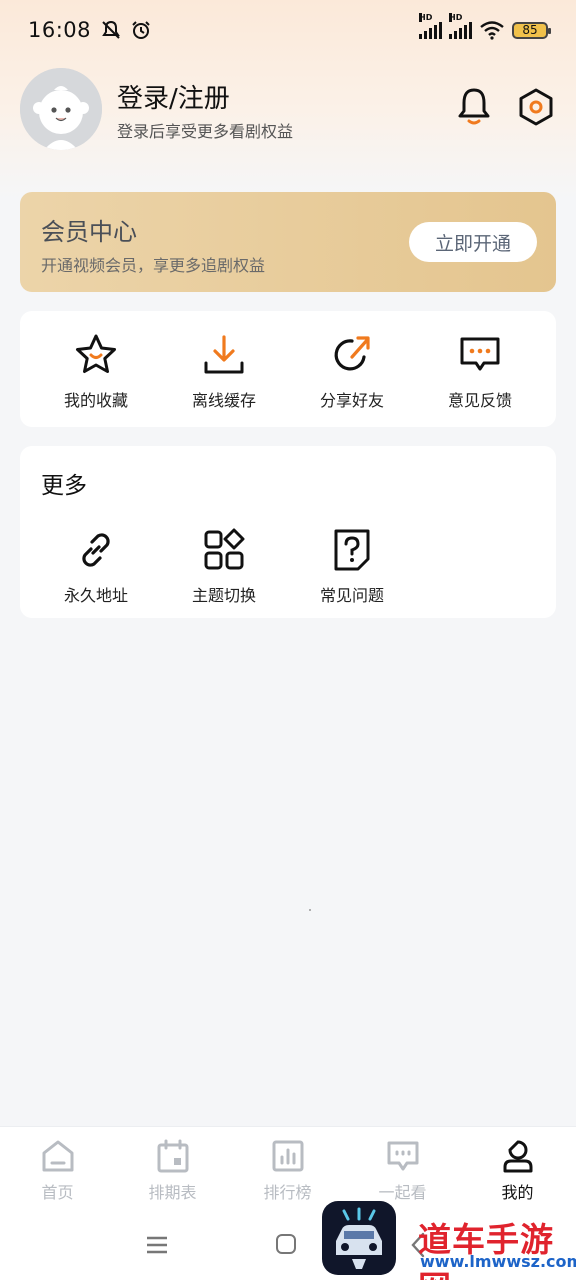 The width and height of the screenshot is (576, 1280). I want to click on bell-muted-icon, so click(111, 29).